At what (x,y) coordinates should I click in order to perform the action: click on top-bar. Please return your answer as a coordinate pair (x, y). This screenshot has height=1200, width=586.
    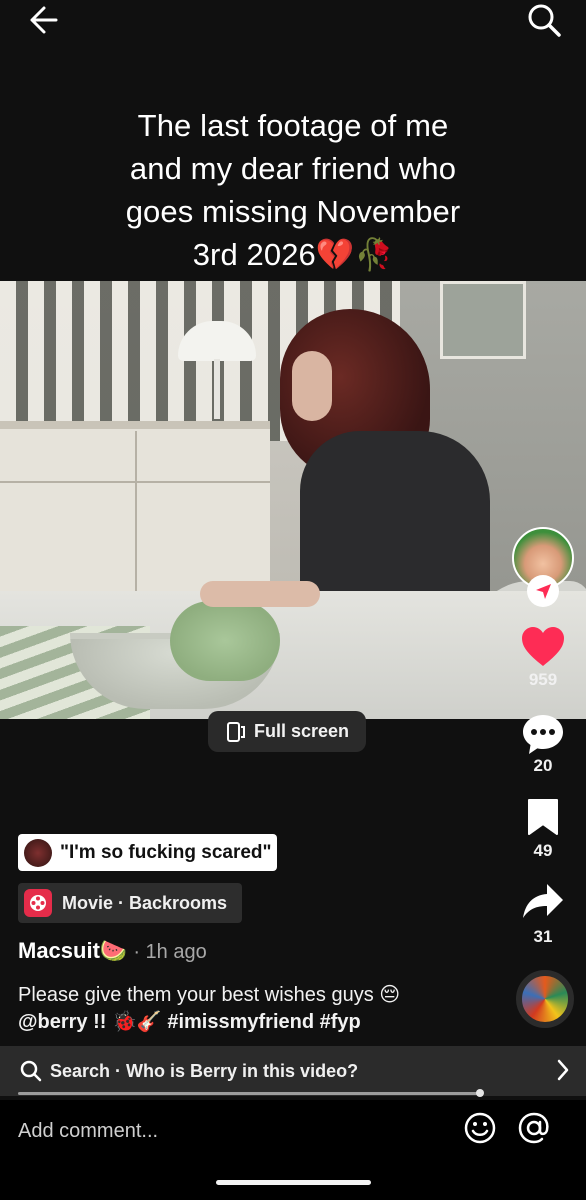
    Looking at the image, I should click on (293, 30).